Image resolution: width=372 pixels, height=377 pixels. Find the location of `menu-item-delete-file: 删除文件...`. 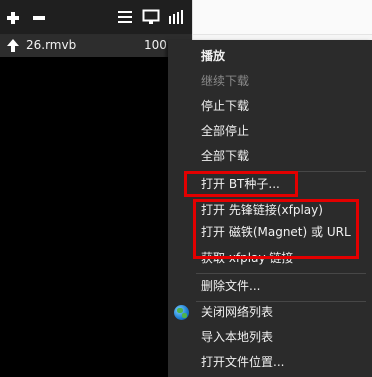

menu-item-delete-file: 删除文件... is located at coordinates (270, 286).